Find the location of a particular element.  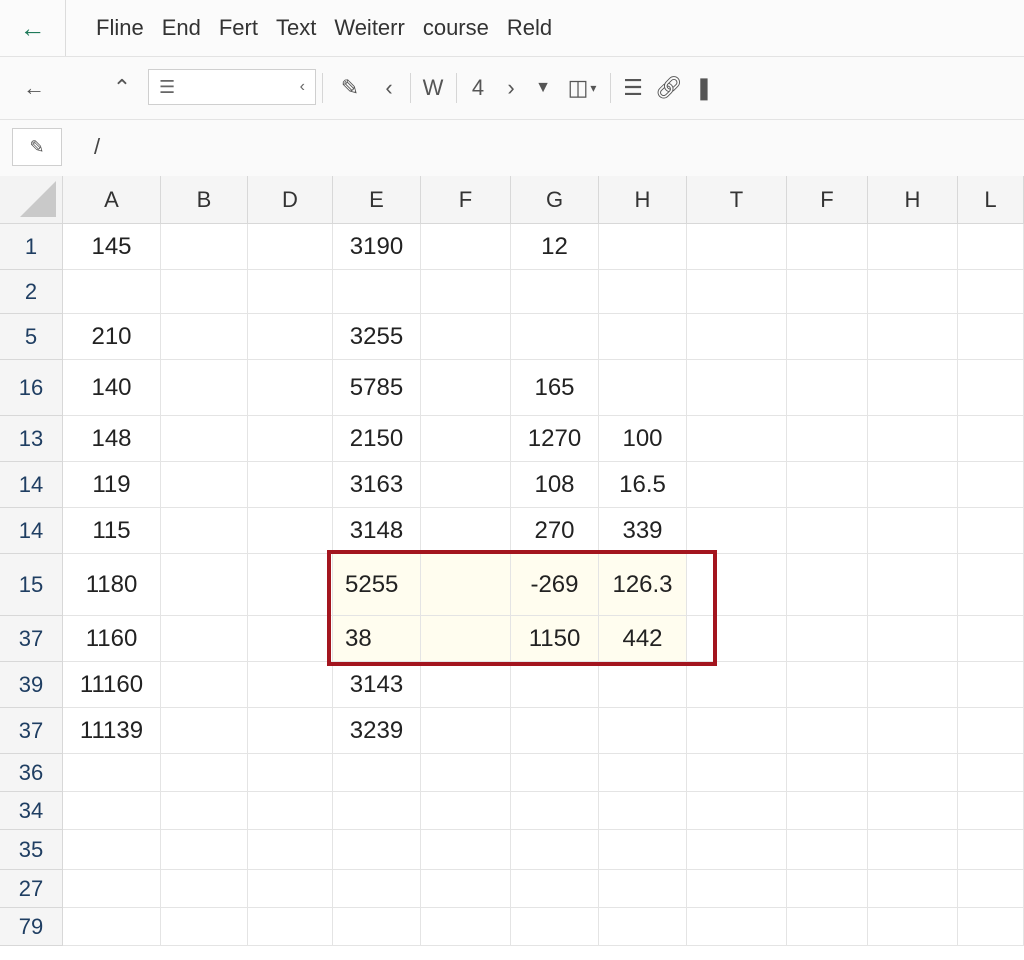

cell: 11139 is located at coordinates (112, 731).